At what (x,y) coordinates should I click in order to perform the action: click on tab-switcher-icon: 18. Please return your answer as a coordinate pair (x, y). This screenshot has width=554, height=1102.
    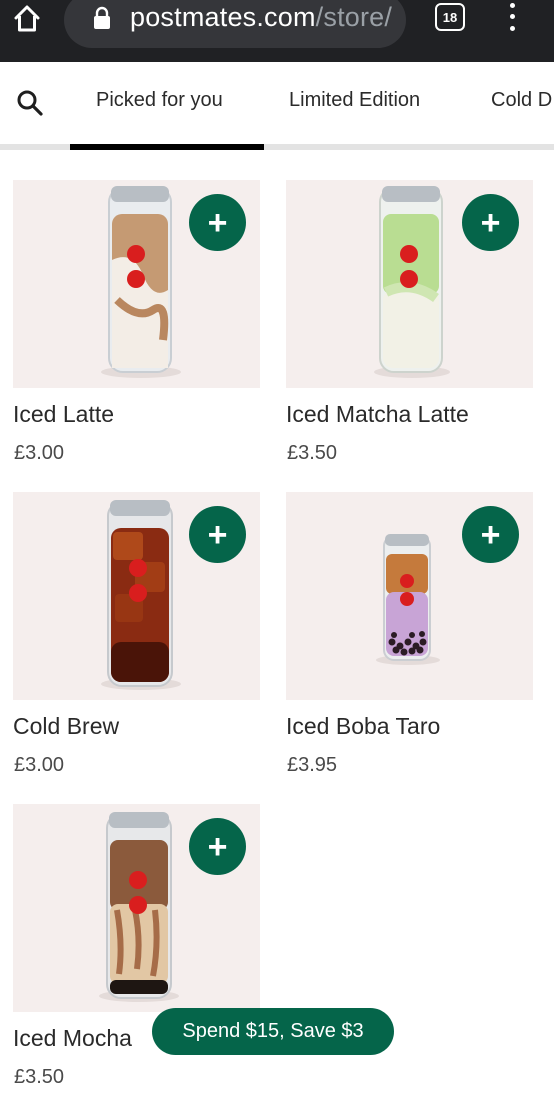
    Looking at the image, I should click on (450, 17).